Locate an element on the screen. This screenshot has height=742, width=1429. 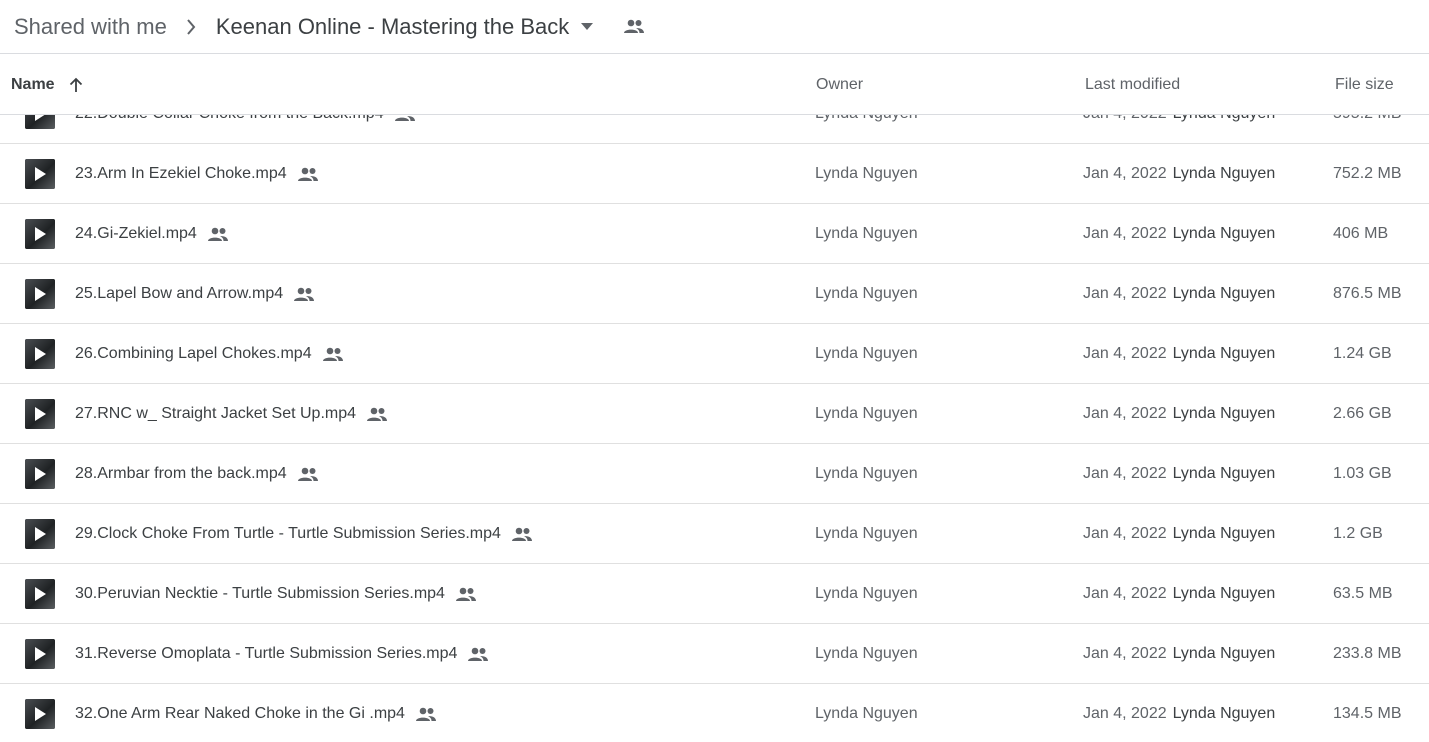
chevron-right-icon is located at coordinates (193, 26).